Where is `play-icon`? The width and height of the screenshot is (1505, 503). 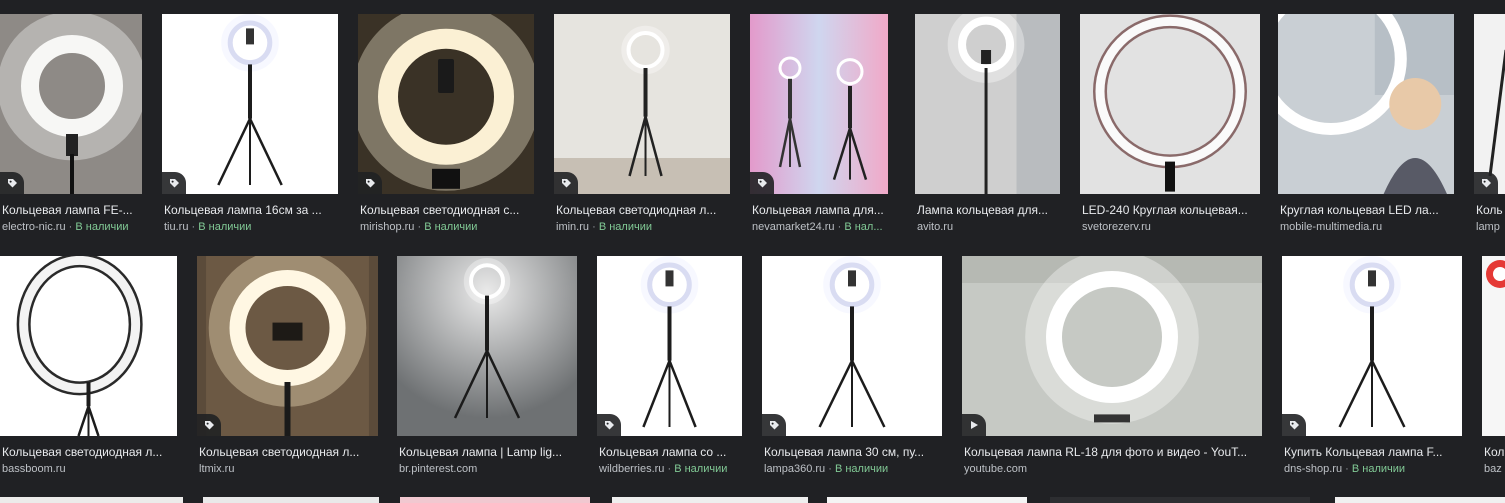
play-icon is located at coordinates (974, 425).